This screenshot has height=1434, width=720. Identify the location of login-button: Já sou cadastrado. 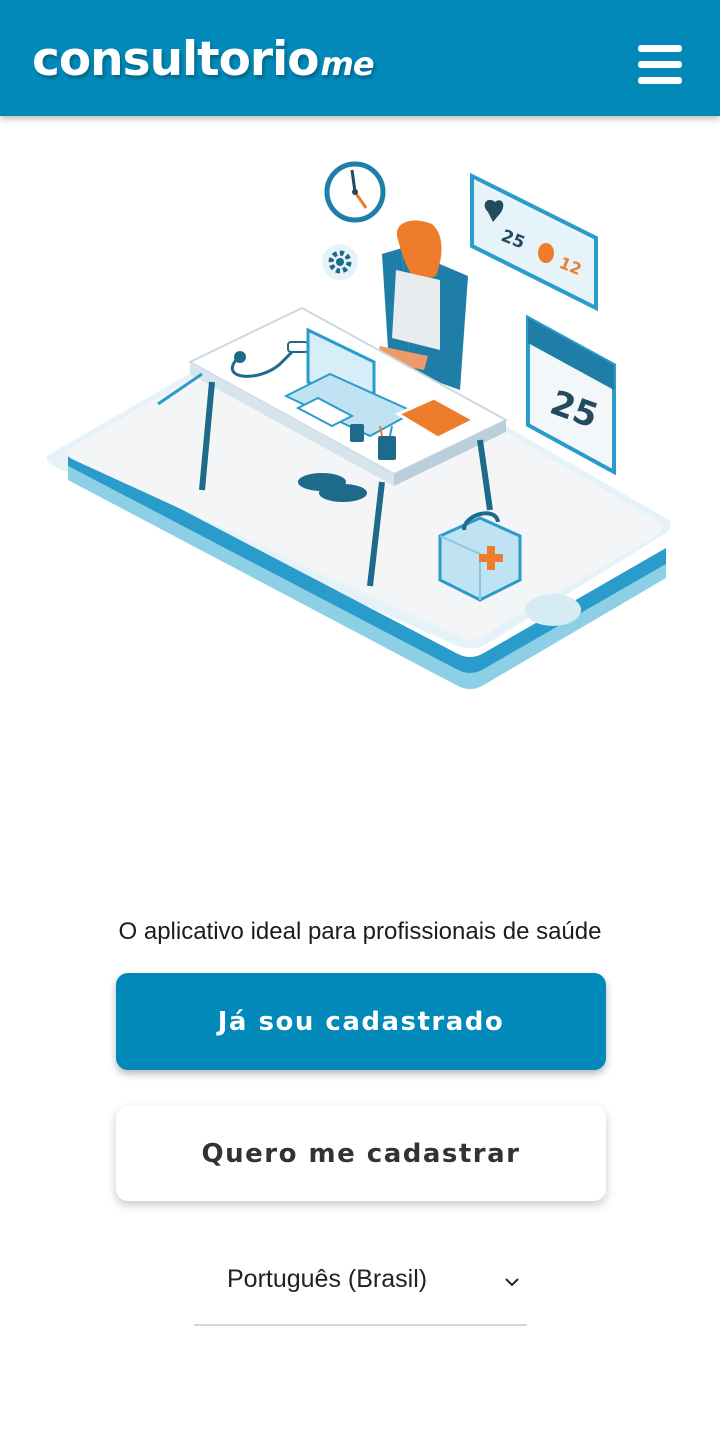
(361, 1021).